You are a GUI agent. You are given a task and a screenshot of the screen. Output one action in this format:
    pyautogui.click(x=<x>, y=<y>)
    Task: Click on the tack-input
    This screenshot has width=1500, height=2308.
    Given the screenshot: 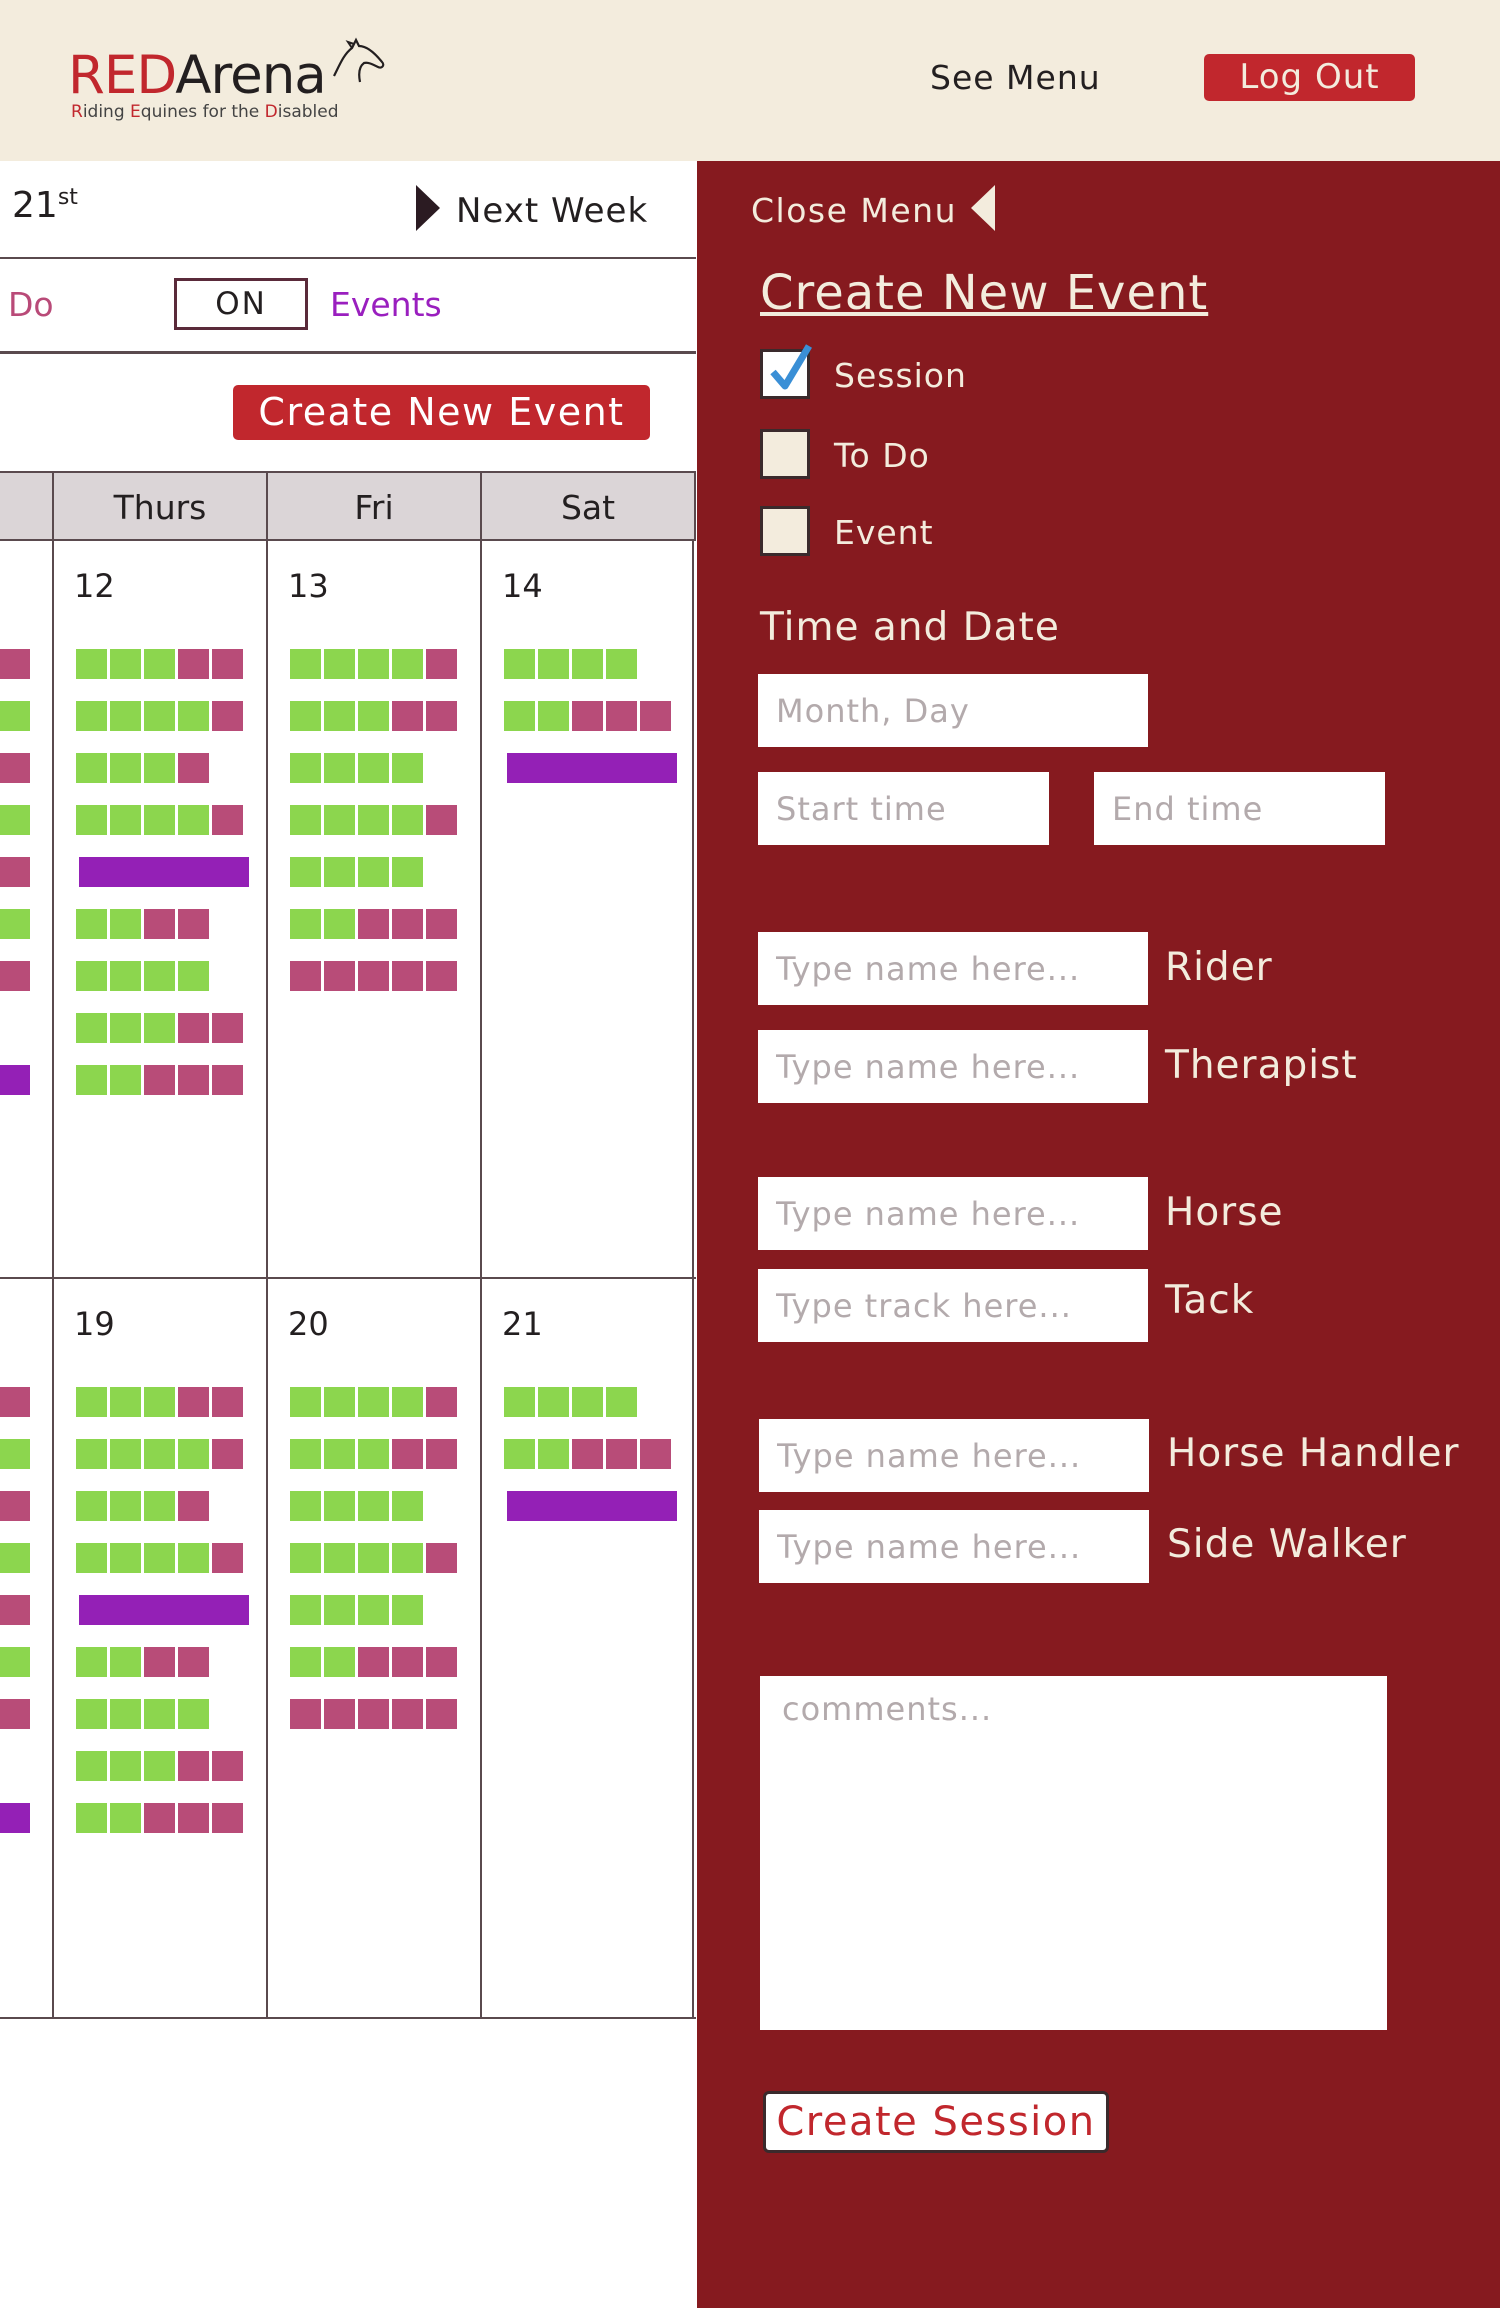 What is the action you would take?
    pyautogui.click(x=953, y=1305)
    